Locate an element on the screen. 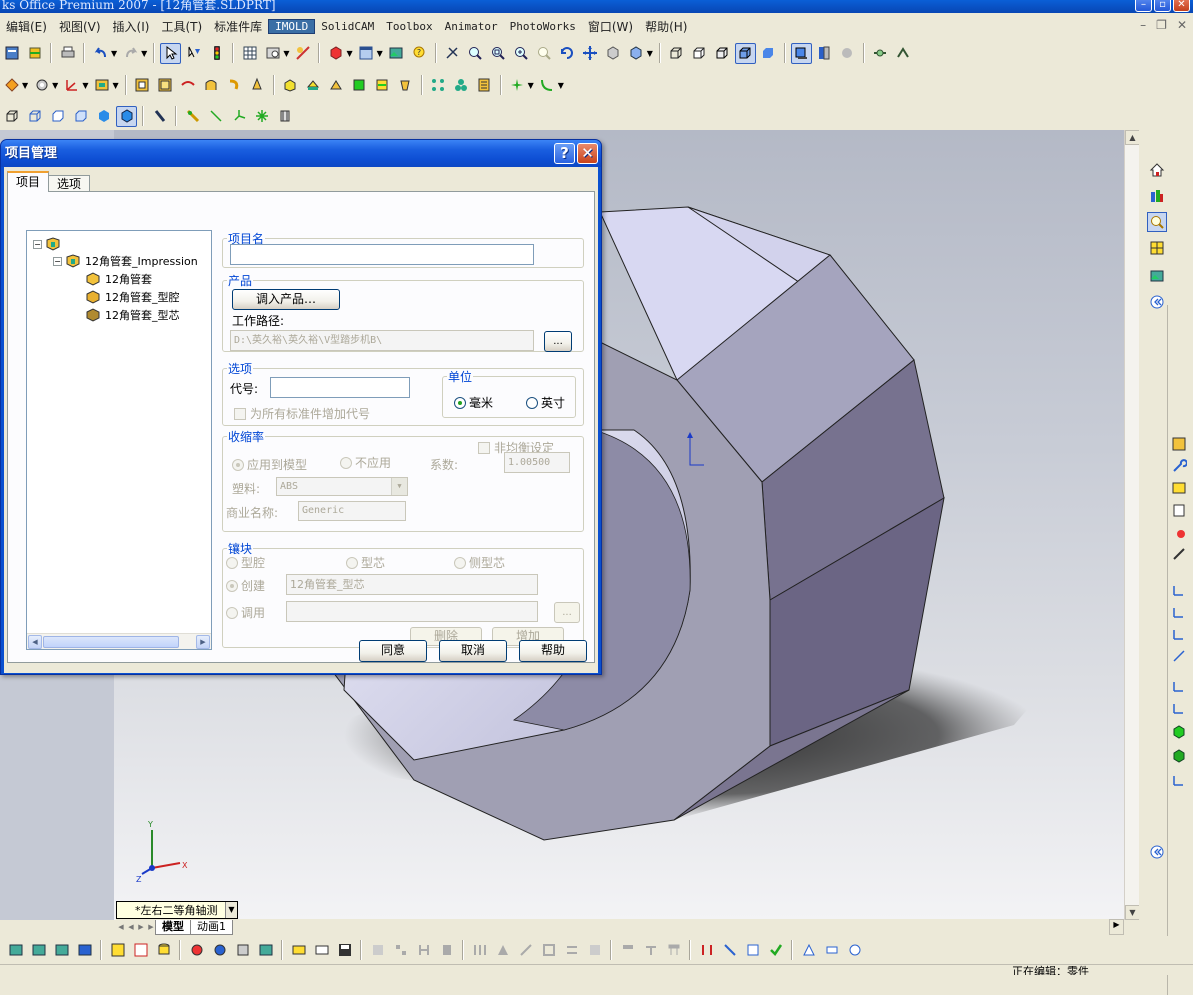 The image size is (1193, 995). scene-icon is located at coordinates (265, 950).